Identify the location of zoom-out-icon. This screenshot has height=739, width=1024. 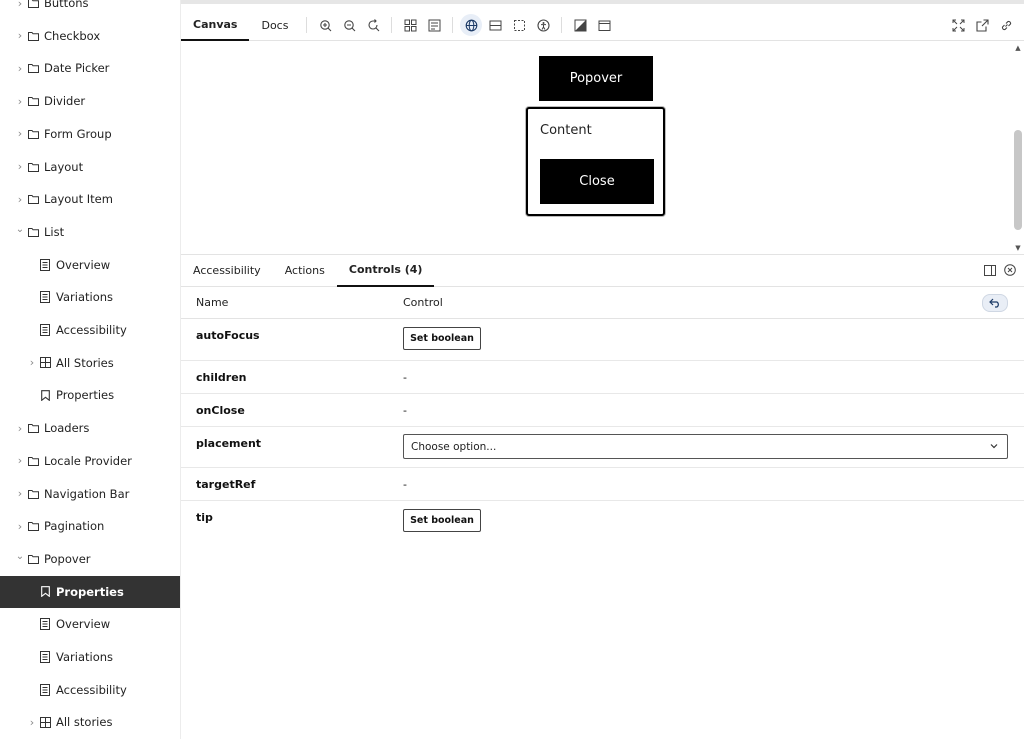
(350, 25).